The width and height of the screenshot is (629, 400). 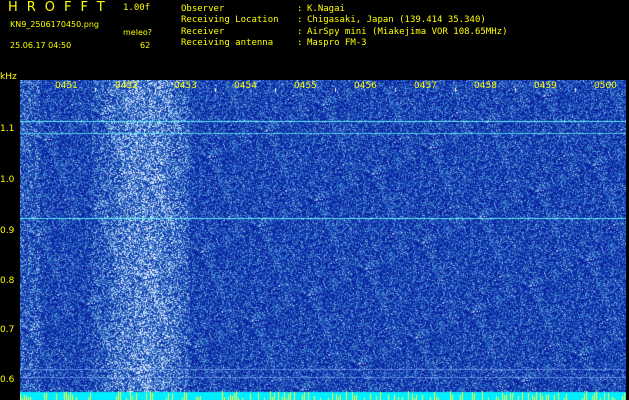 I want to click on x-tick-label: 0455, so click(x=305, y=86).